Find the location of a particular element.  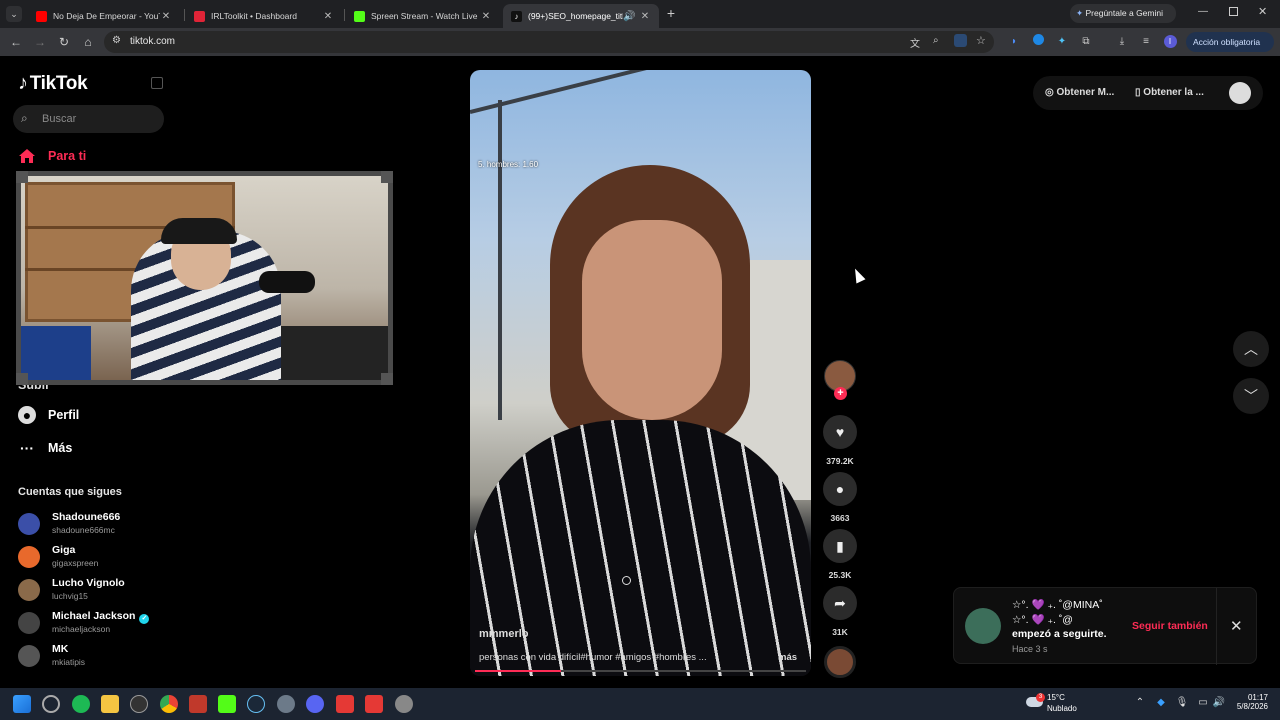

tiktok-logo: ♪ TikTok is located at coordinates (53, 83).